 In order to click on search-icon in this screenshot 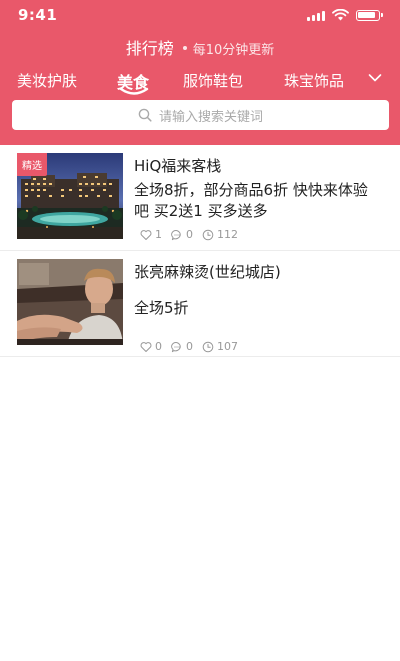, I will do `click(145, 115)`.